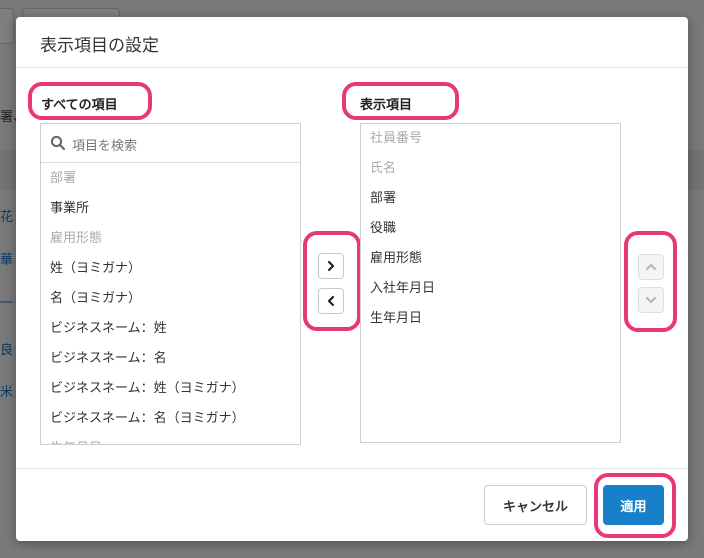  I want to click on apply-button: 適用, so click(633, 505).